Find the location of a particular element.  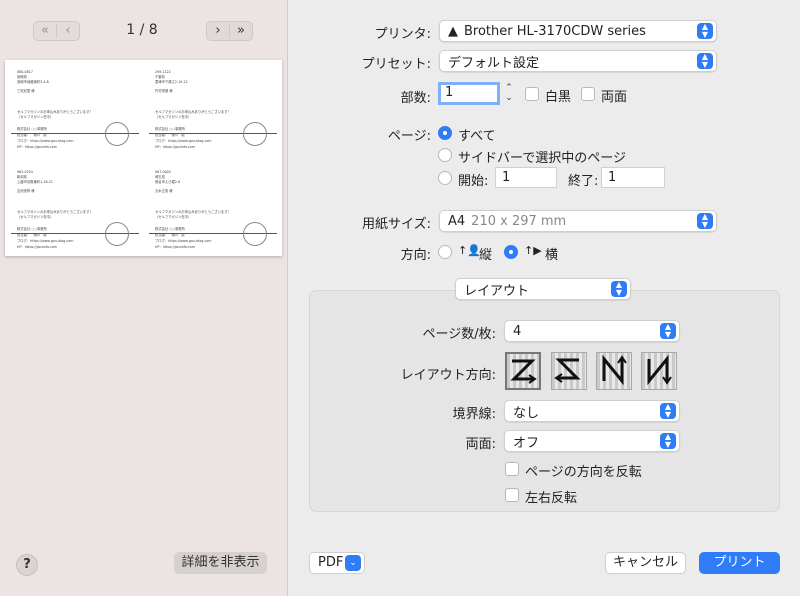

flip-horizontal-checkbox is located at coordinates (512, 495).